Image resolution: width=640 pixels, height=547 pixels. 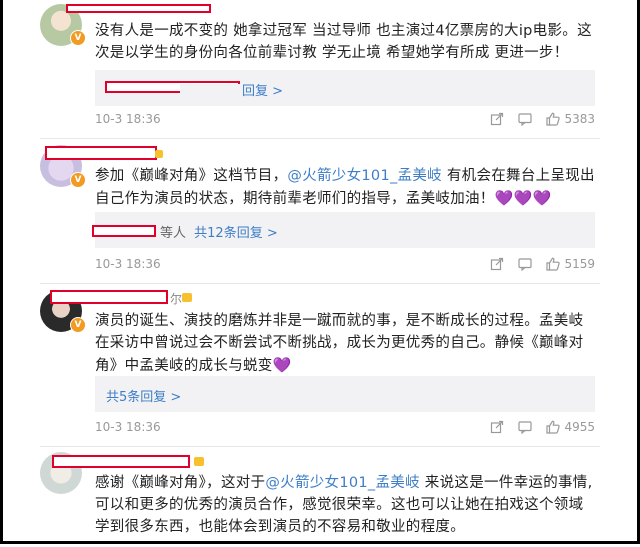 I want to click on purple-heart-emoji: 💜💜💜, so click(x=523, y=198).